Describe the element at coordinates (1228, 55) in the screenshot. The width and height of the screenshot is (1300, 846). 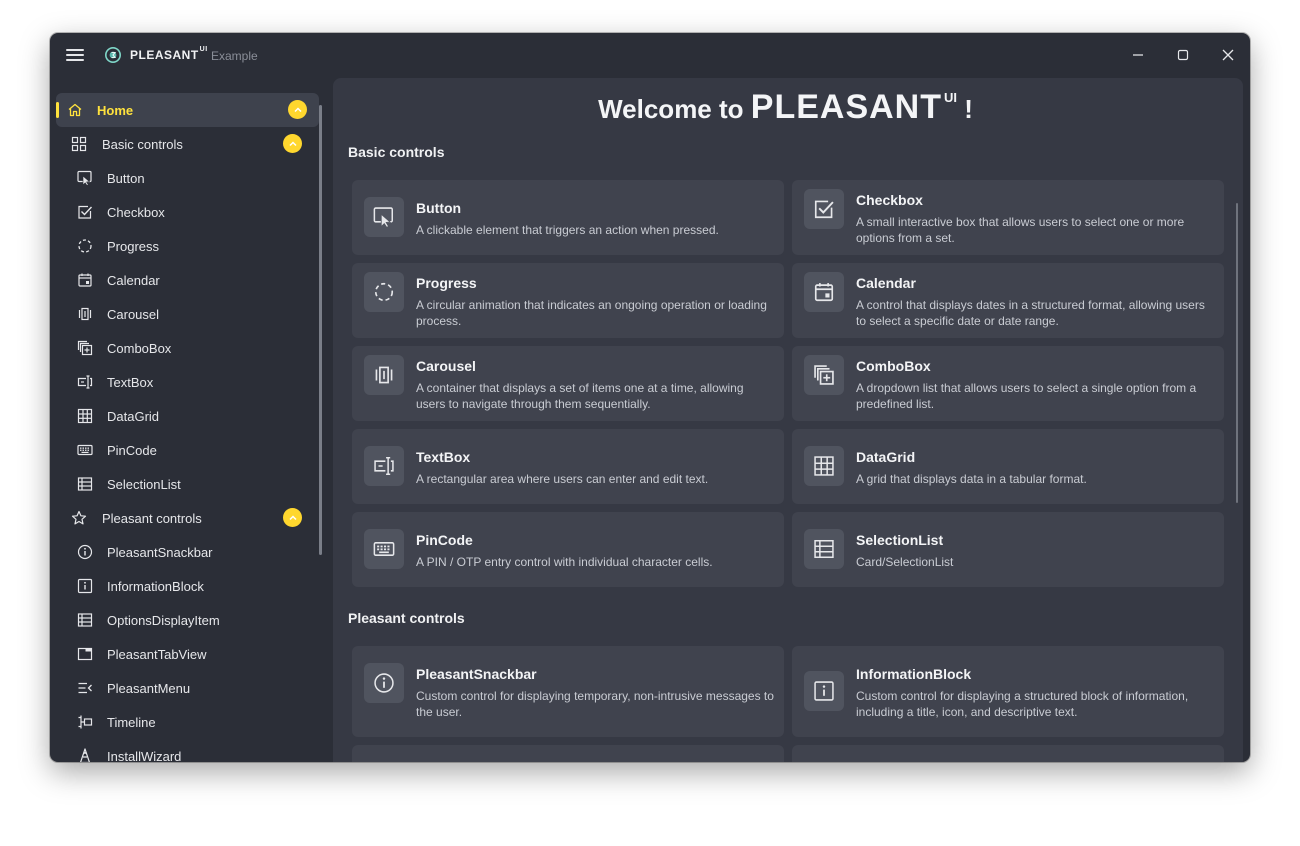
I see `close-button` at that location.